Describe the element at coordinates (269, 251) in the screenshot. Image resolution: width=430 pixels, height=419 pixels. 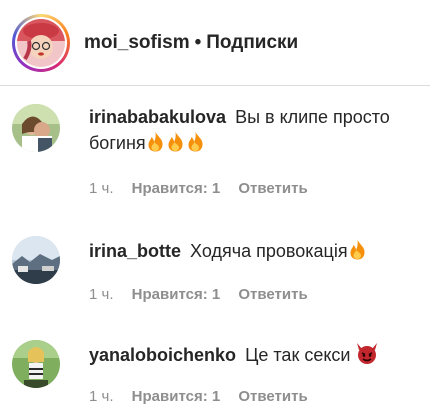
I see `comment-text: Ходяча провокація` at that location.